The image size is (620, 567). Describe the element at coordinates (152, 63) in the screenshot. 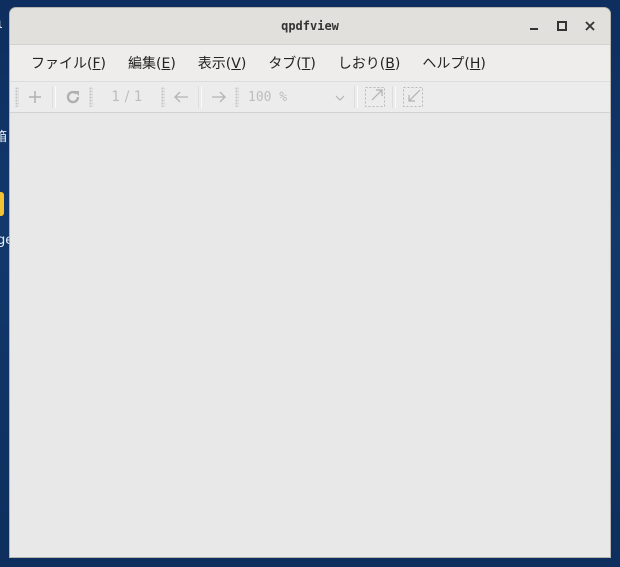

I see `menu-edit: 編集(E)` at that location.